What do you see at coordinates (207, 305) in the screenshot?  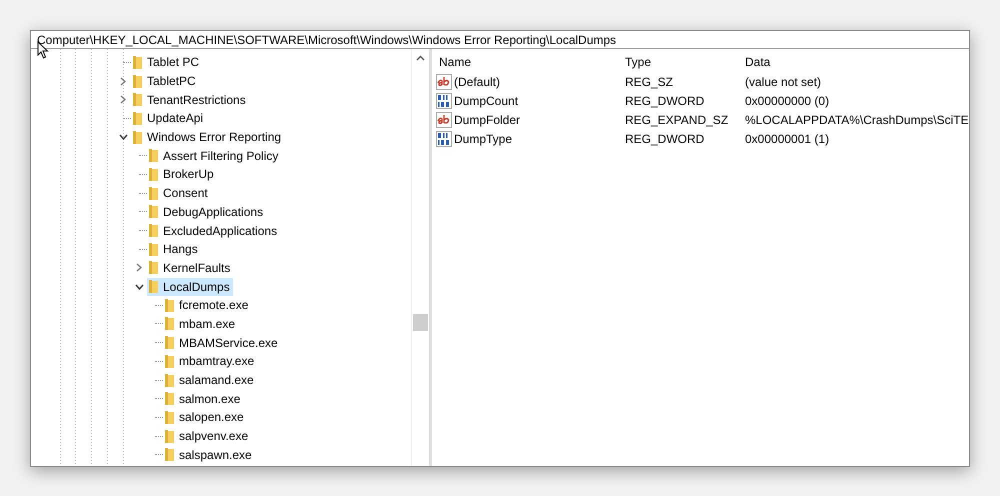 I see `tree-item: fcremote.exe` at bounding box center [207, 305].